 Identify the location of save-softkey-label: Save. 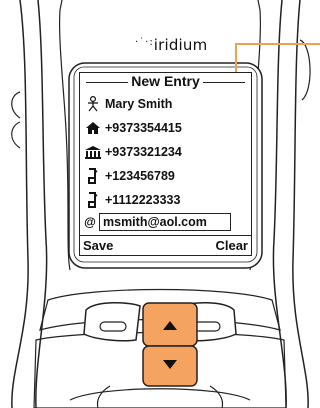
(98, 245).